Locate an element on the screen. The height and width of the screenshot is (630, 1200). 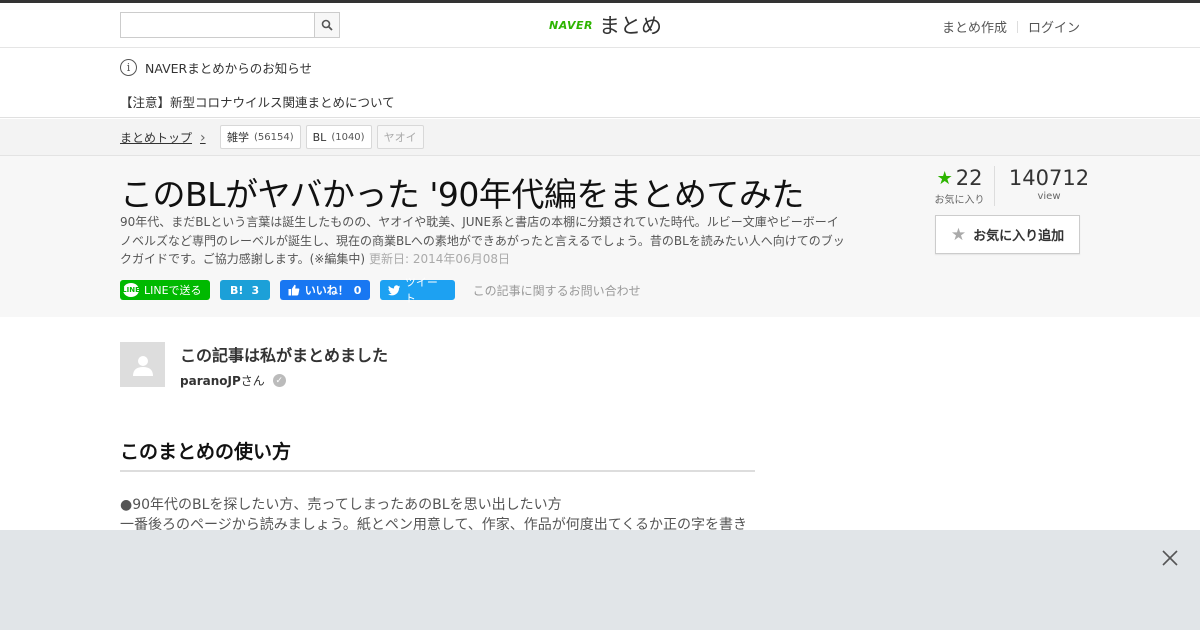
tag-list: 雑学 (56154) BL (1040) ヤオイ is located at coordinates (322, 137).